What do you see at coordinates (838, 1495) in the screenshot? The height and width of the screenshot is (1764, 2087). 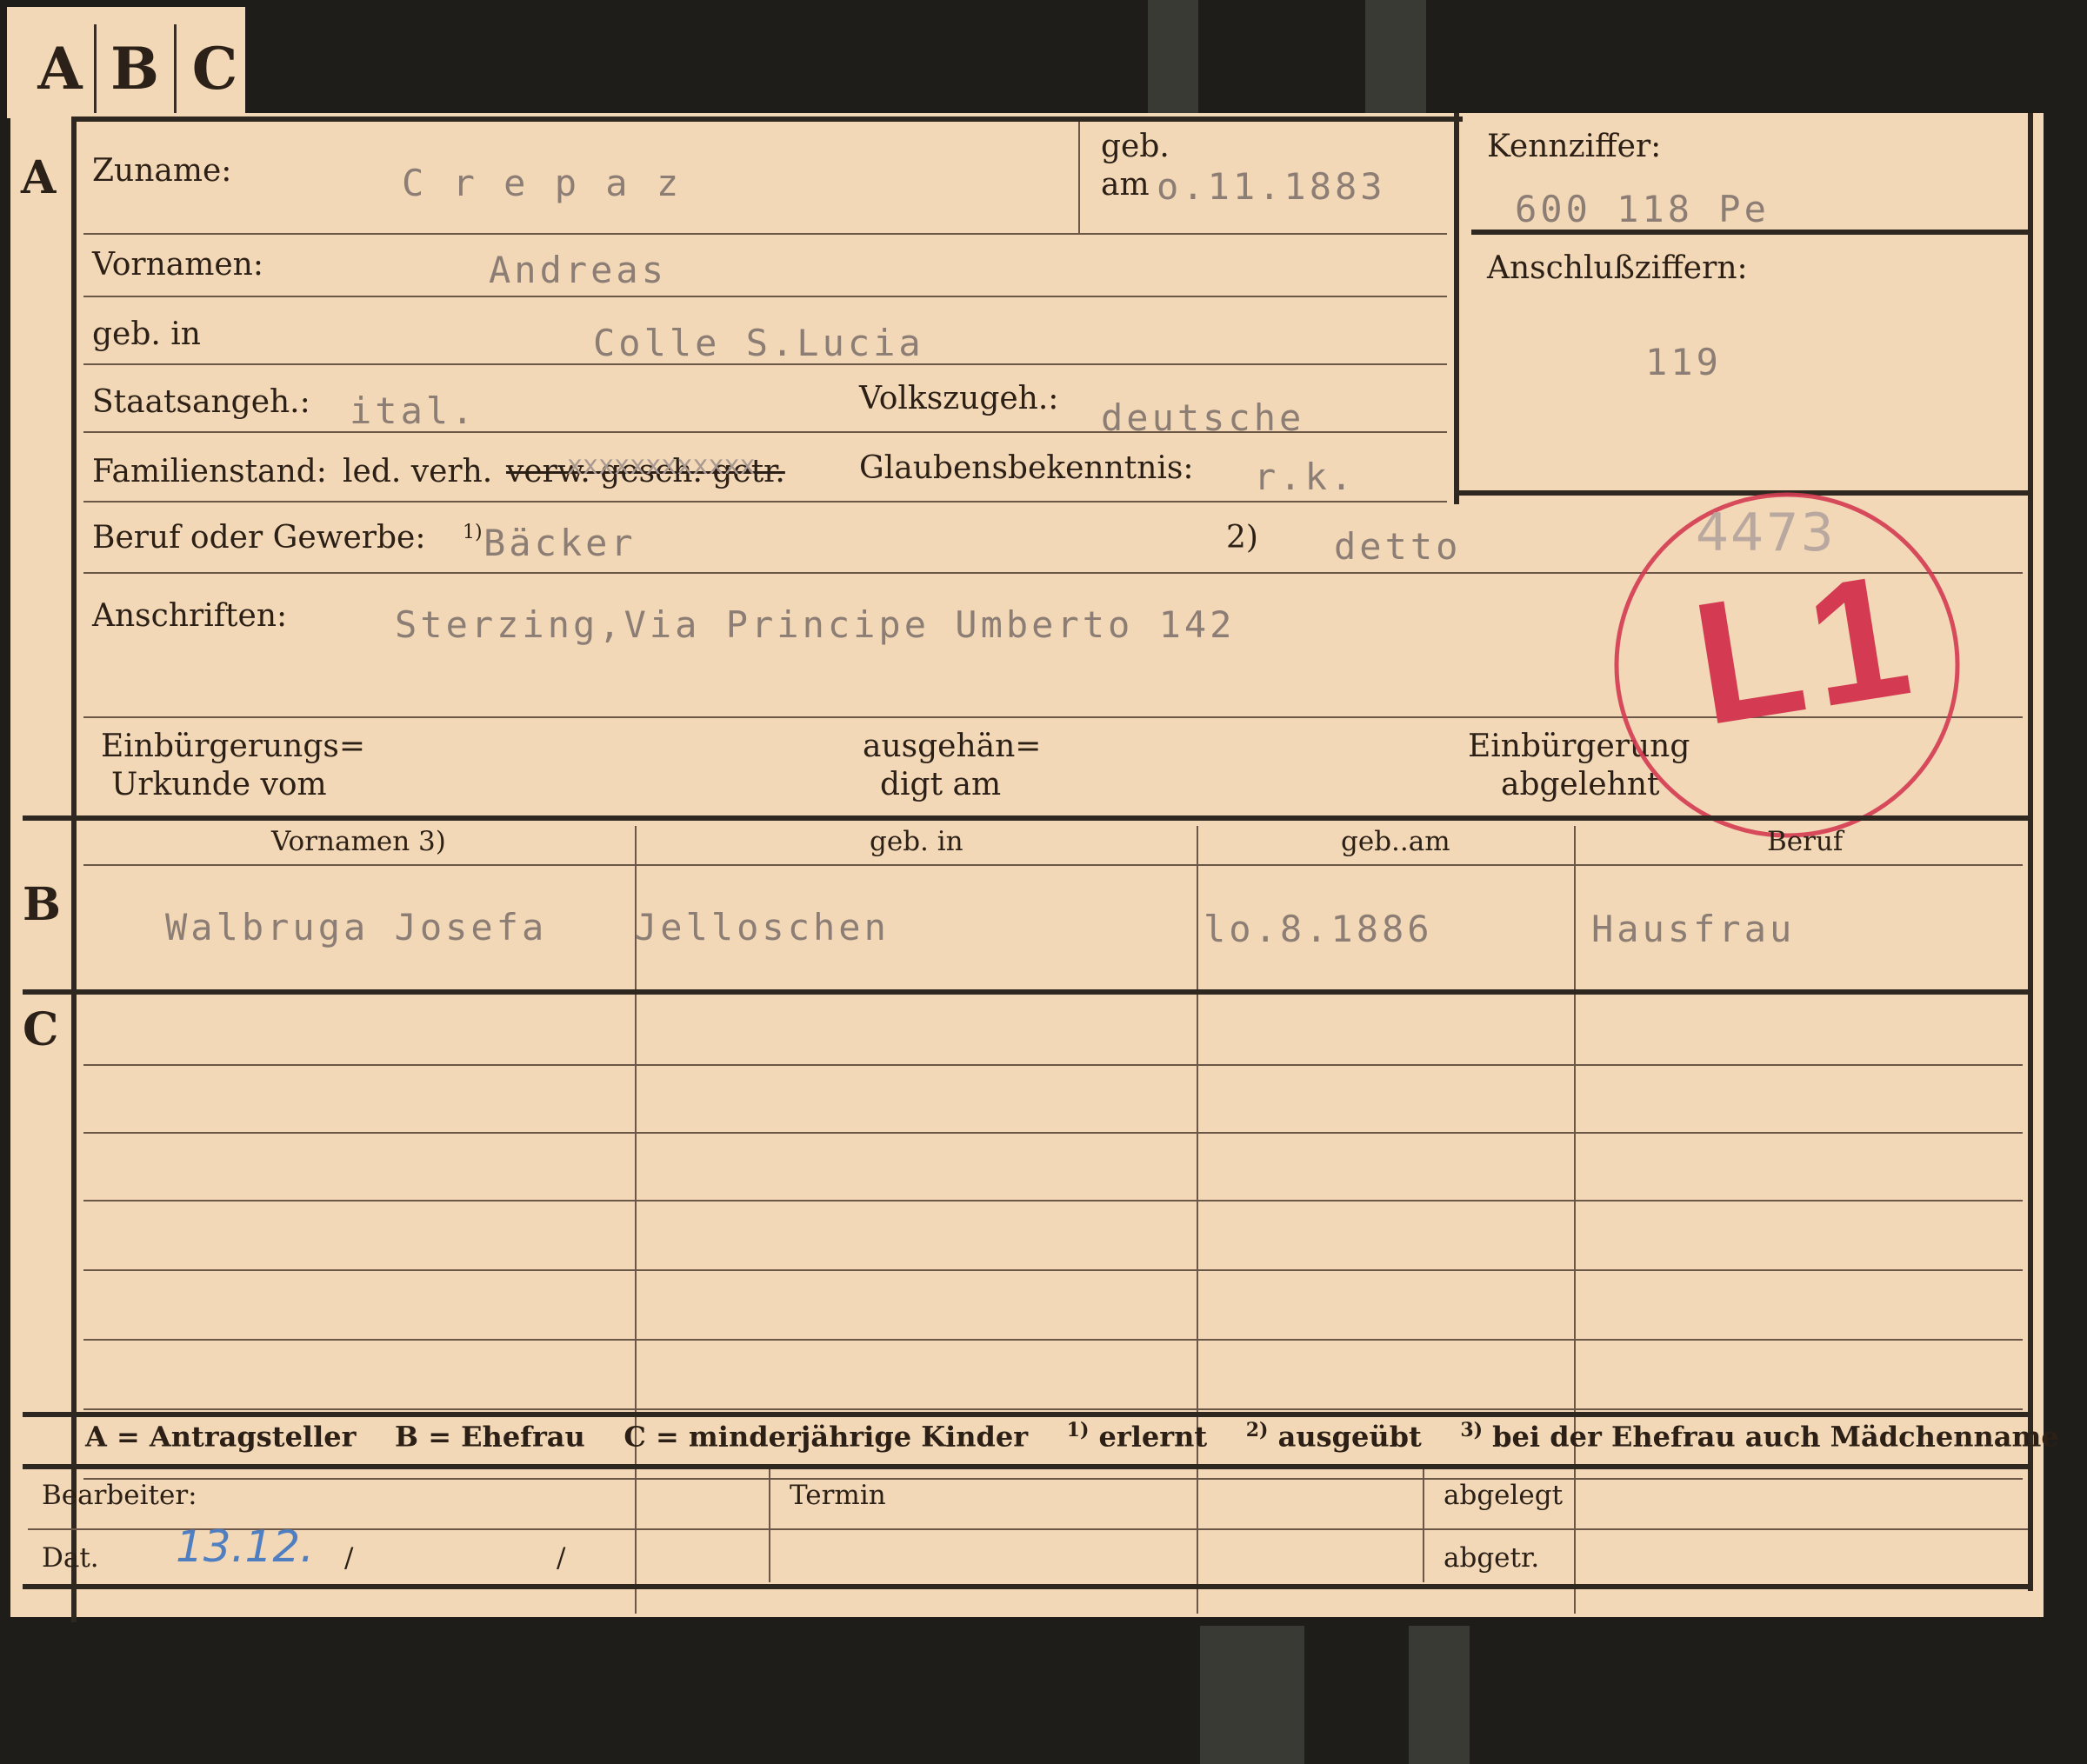 I see `termin-label: Termin` at bounding box center [838, 1495].